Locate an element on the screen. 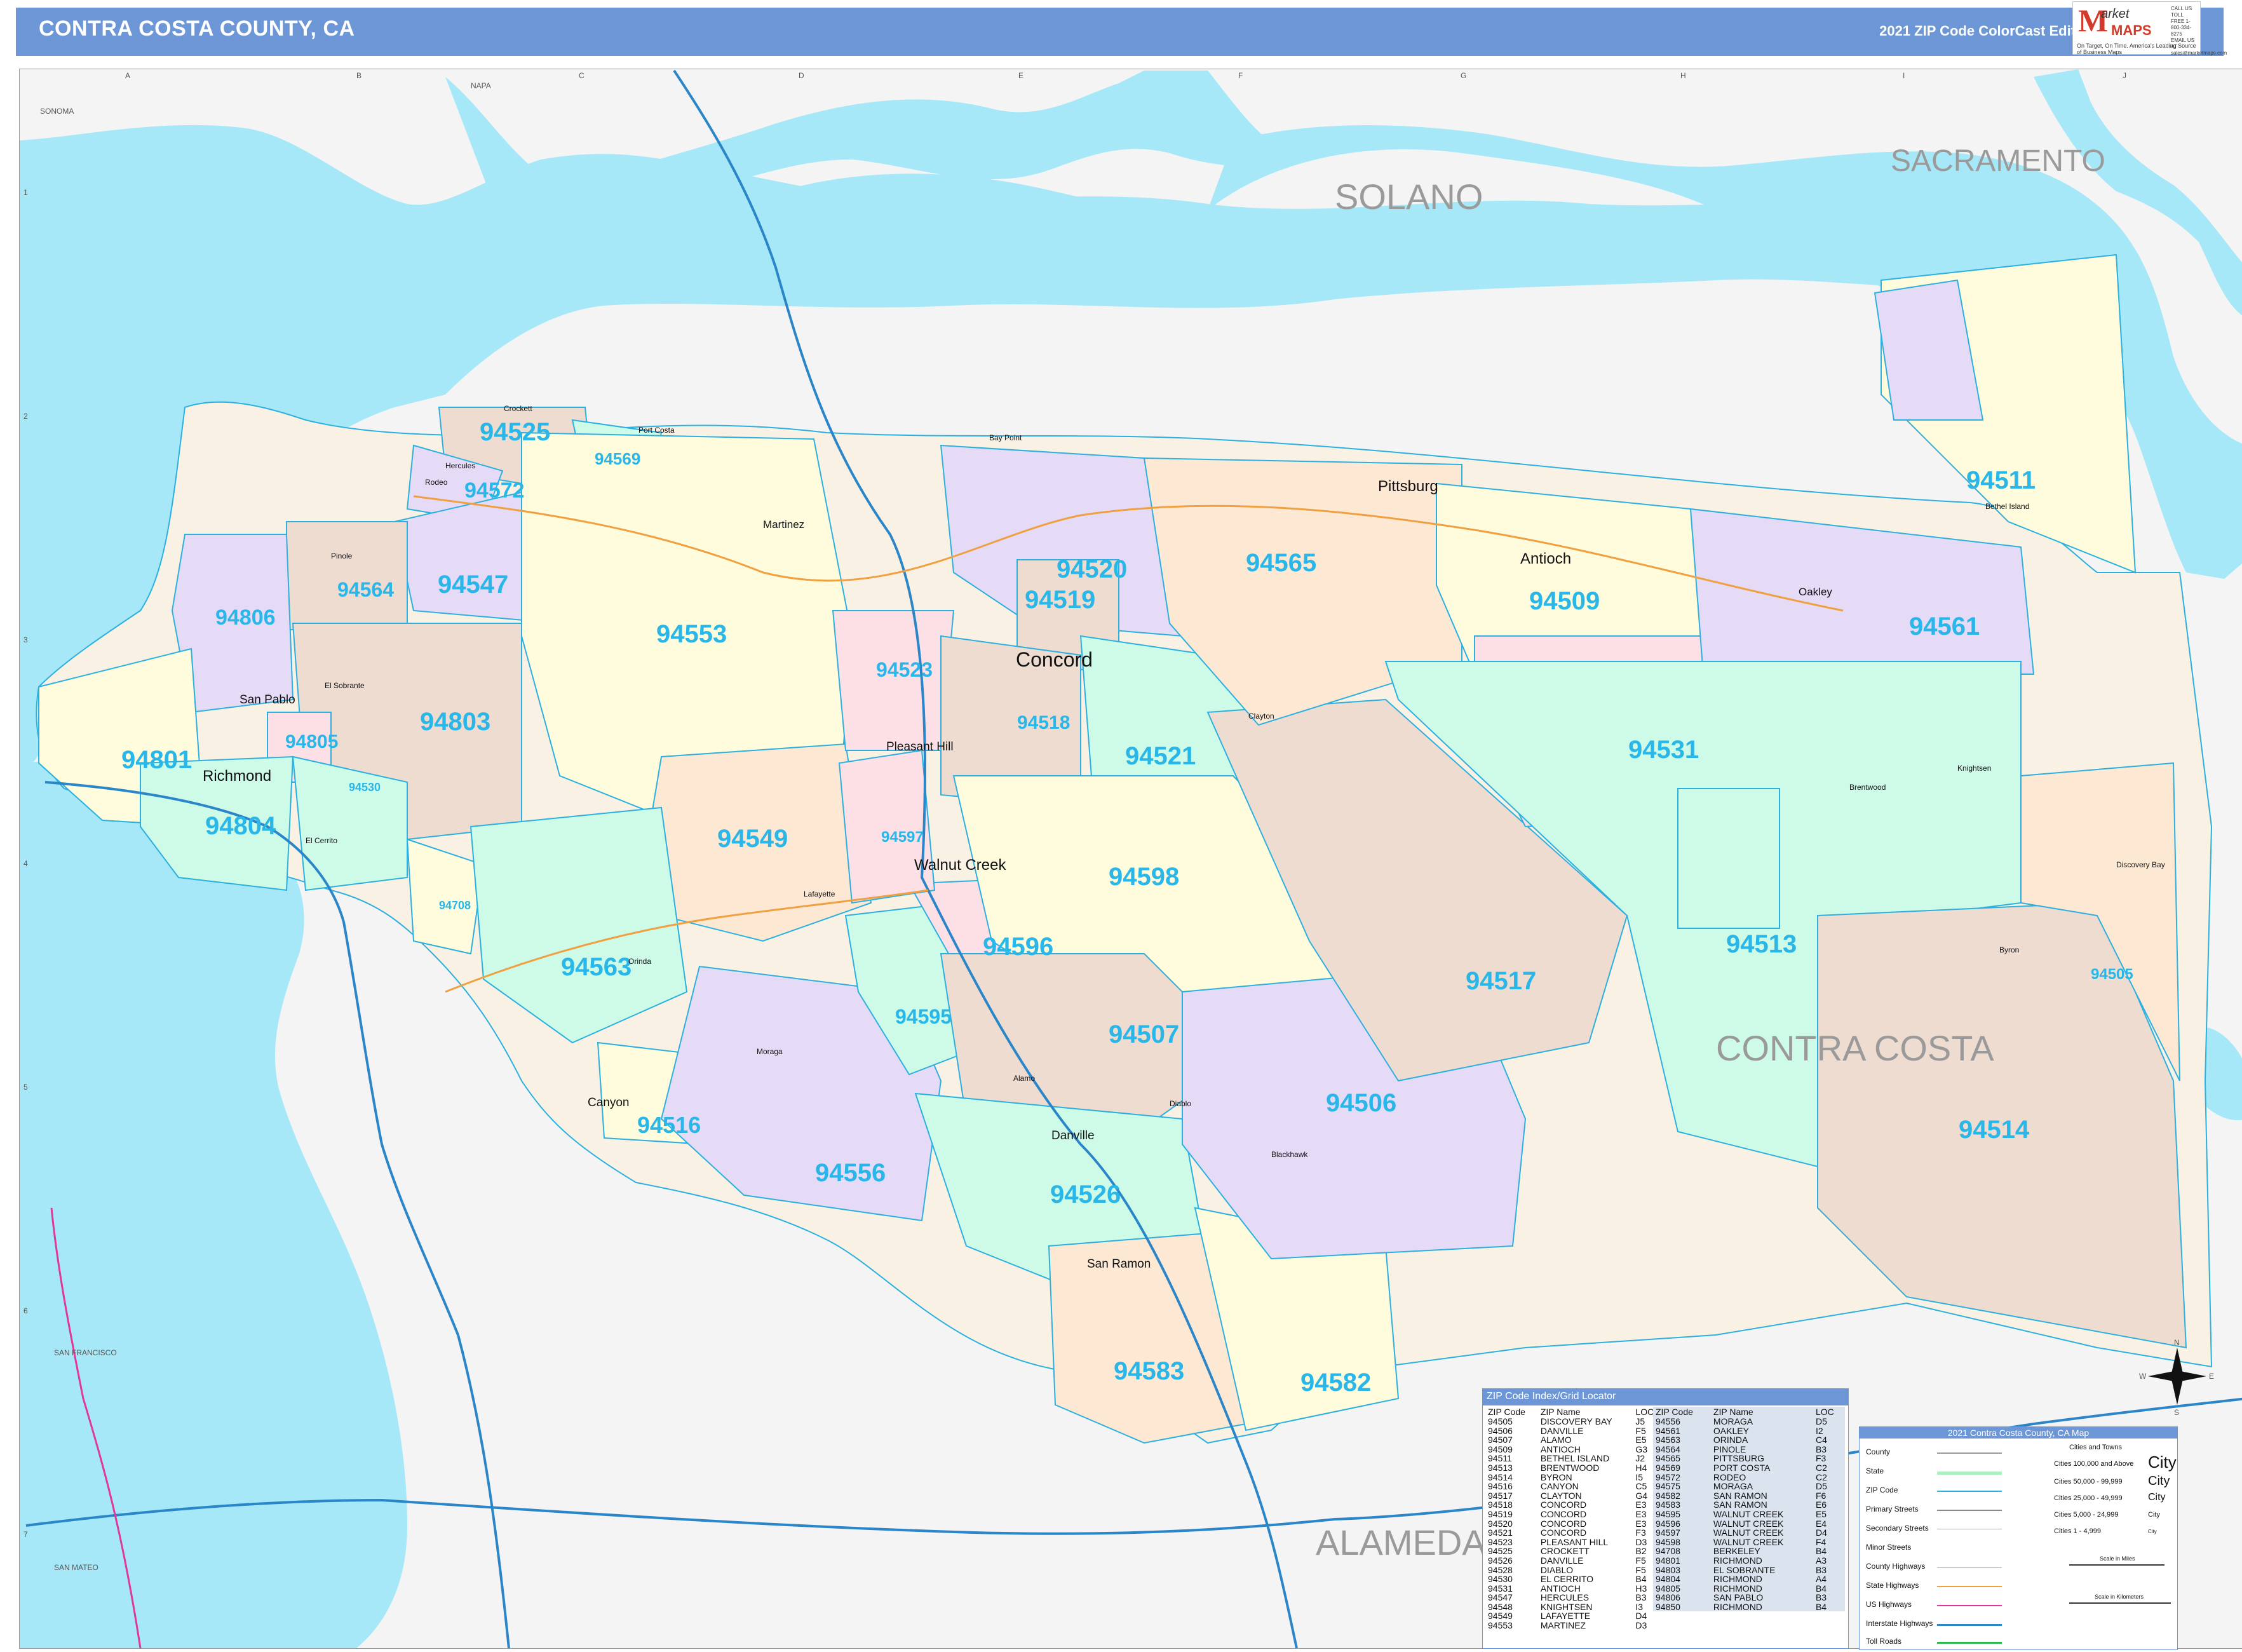 The width and height of the screenshot is (2242, 1652). grid-row-6: 6 is located at coordinates (26, 1310).